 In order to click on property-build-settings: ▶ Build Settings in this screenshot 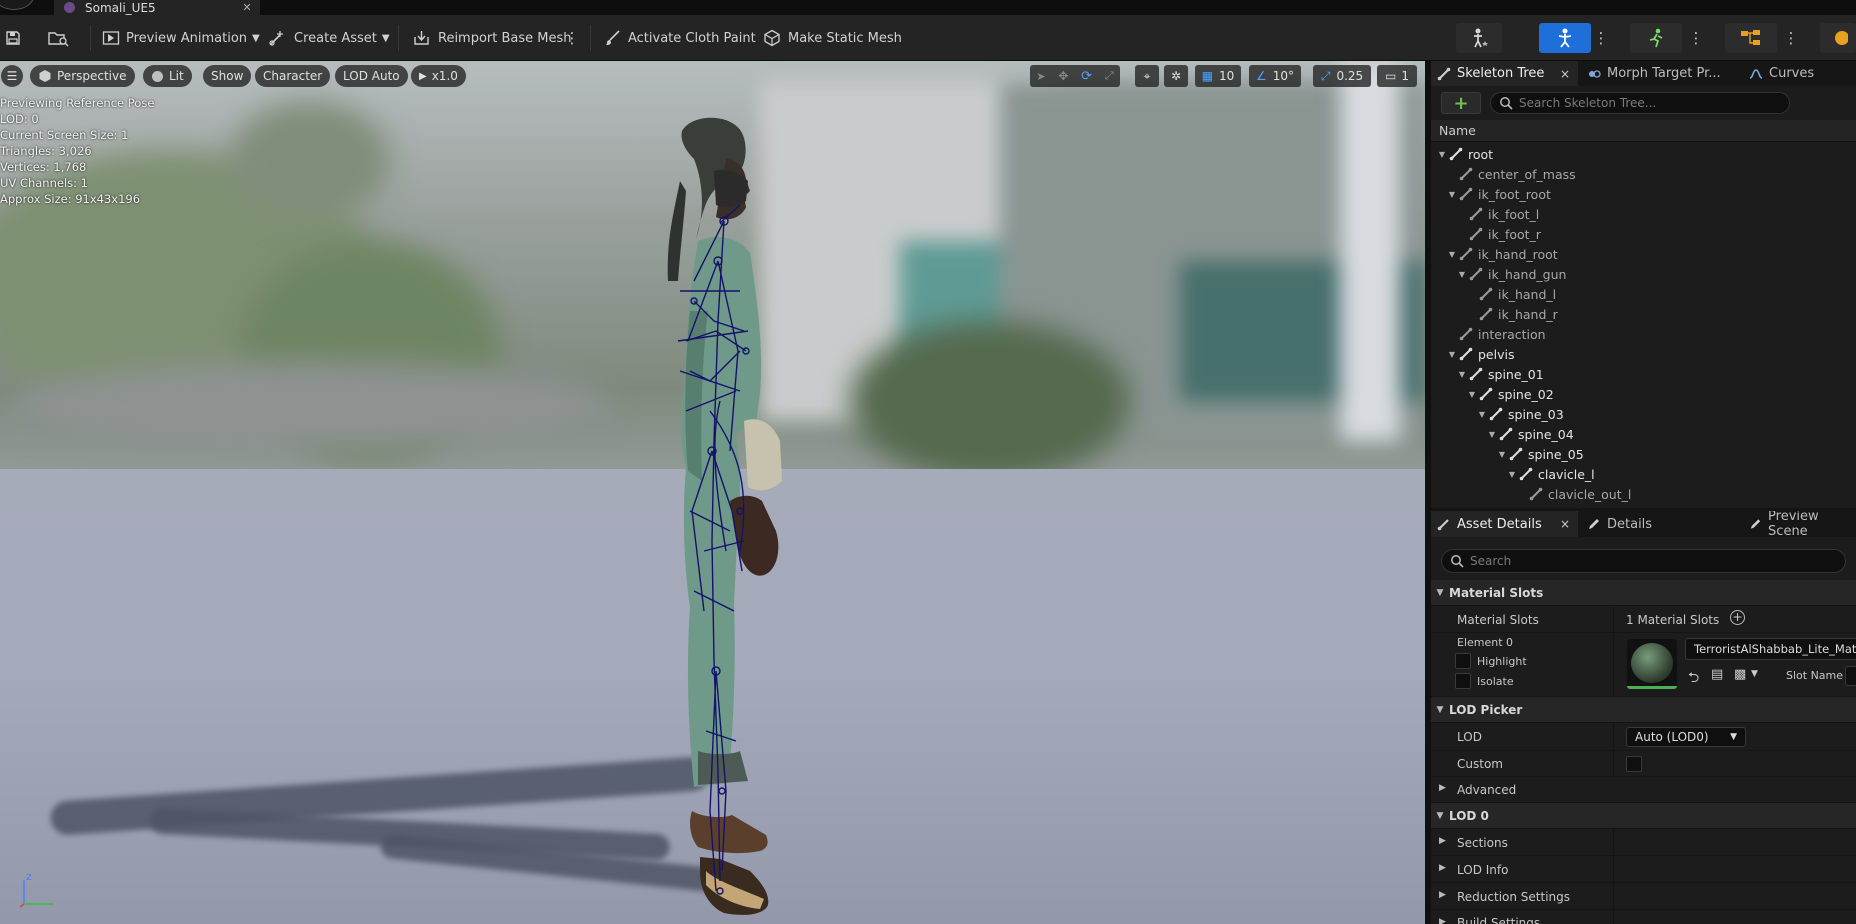, I will do `click(1643, 917)`.